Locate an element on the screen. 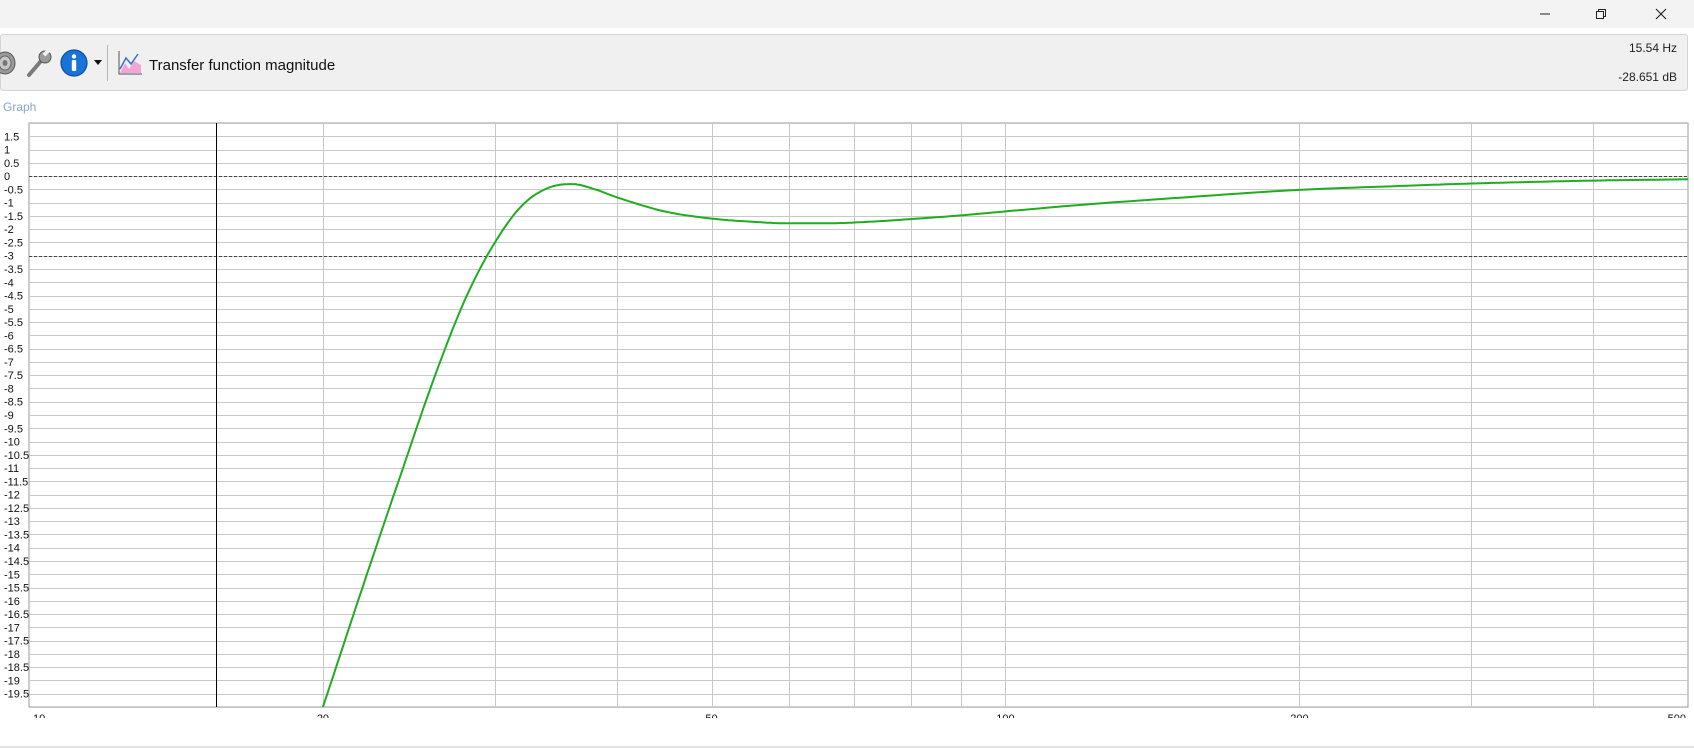 This screenshot has width=1694, height=748. y-tick-label: -17 is located at coordinates (12, 628).